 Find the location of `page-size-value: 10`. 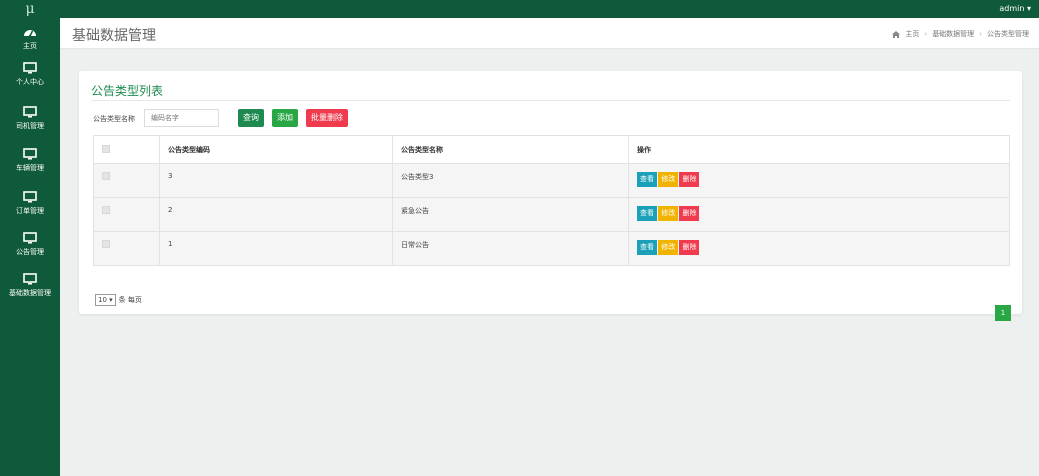

page-size-value: 10 is located at coordinates (102, 300).